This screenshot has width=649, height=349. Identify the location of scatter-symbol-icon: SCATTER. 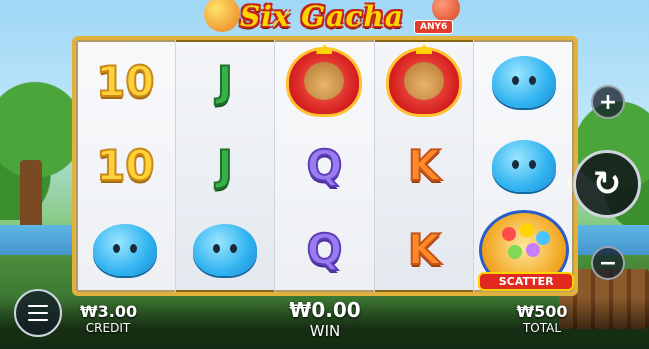
(526, 250).